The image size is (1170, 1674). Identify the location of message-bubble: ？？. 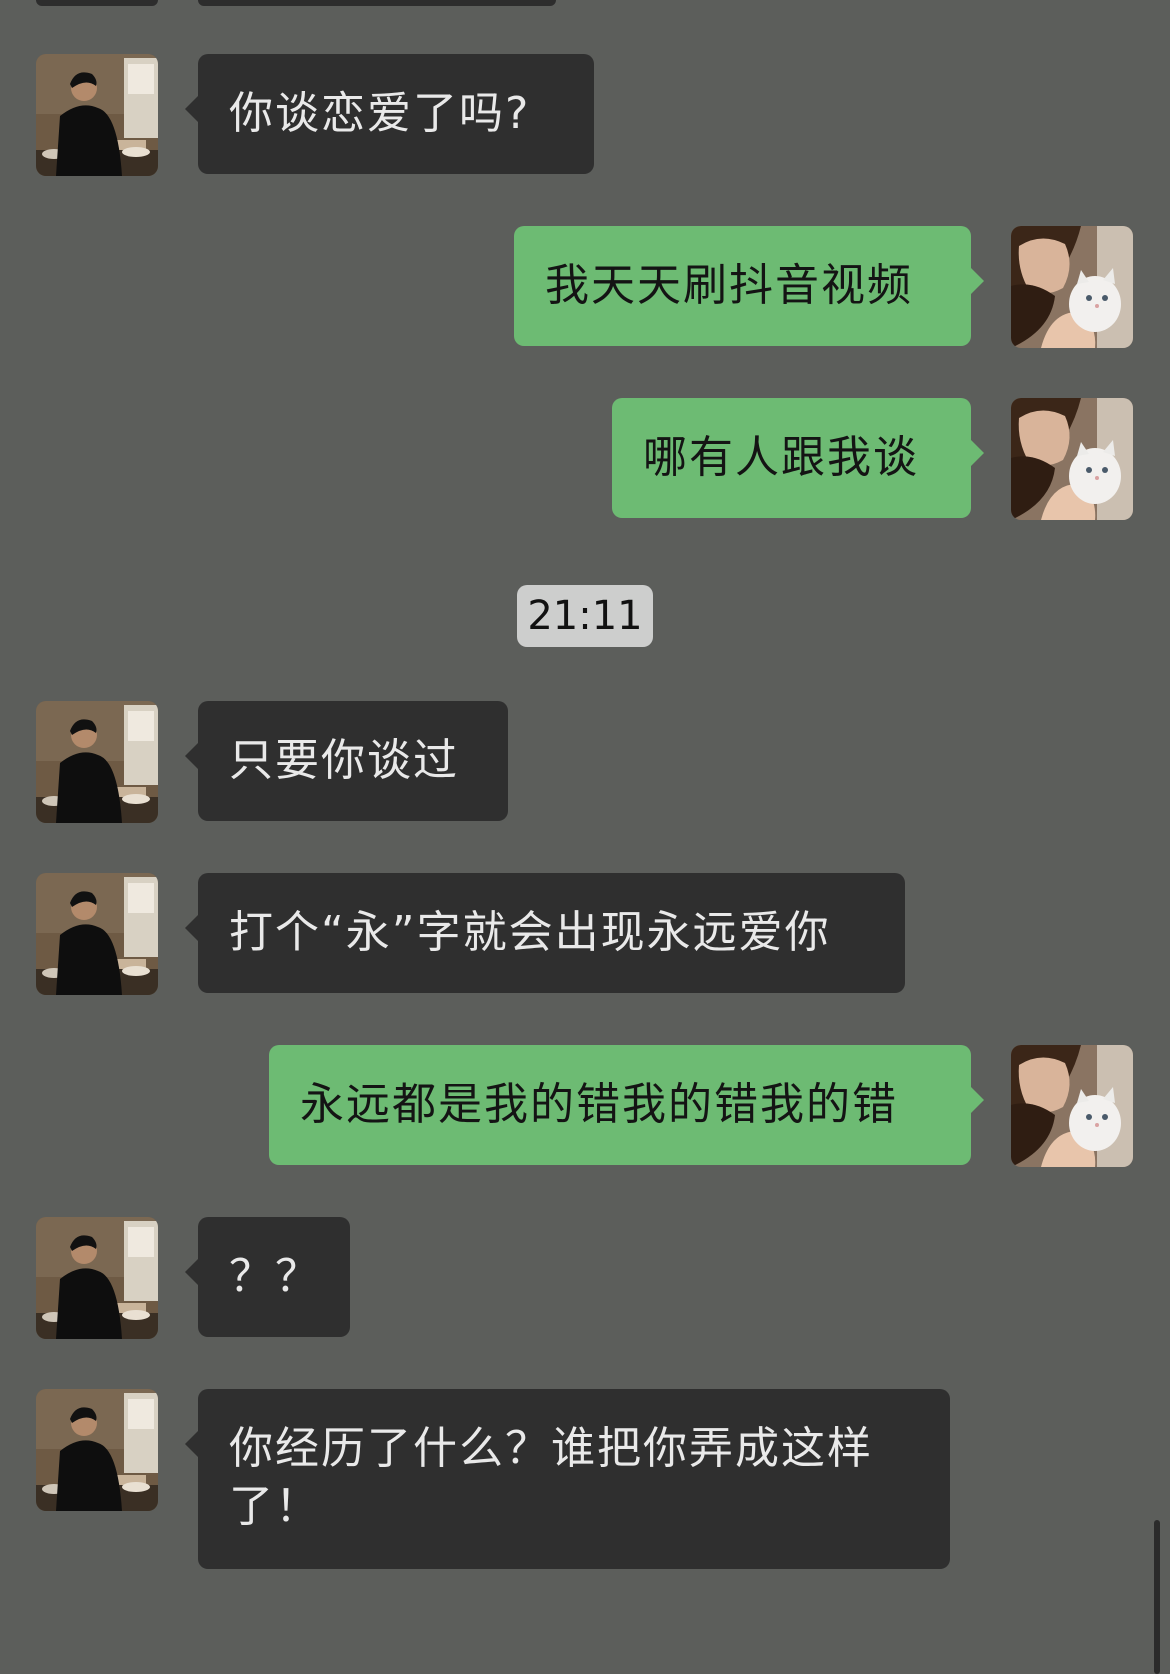
(267, 1277).